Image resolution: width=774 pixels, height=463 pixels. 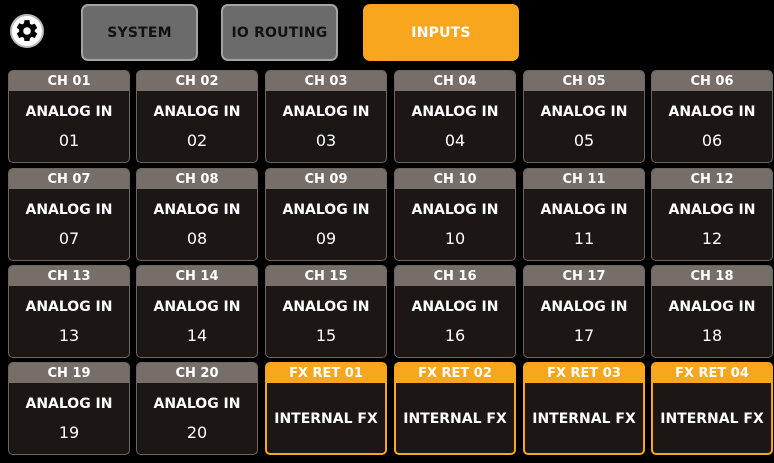 What do you see at coordinates (584, 224) in the screenshot?
I see `channel-source: ANALOG IN 11` at bounding box center [584, 224].